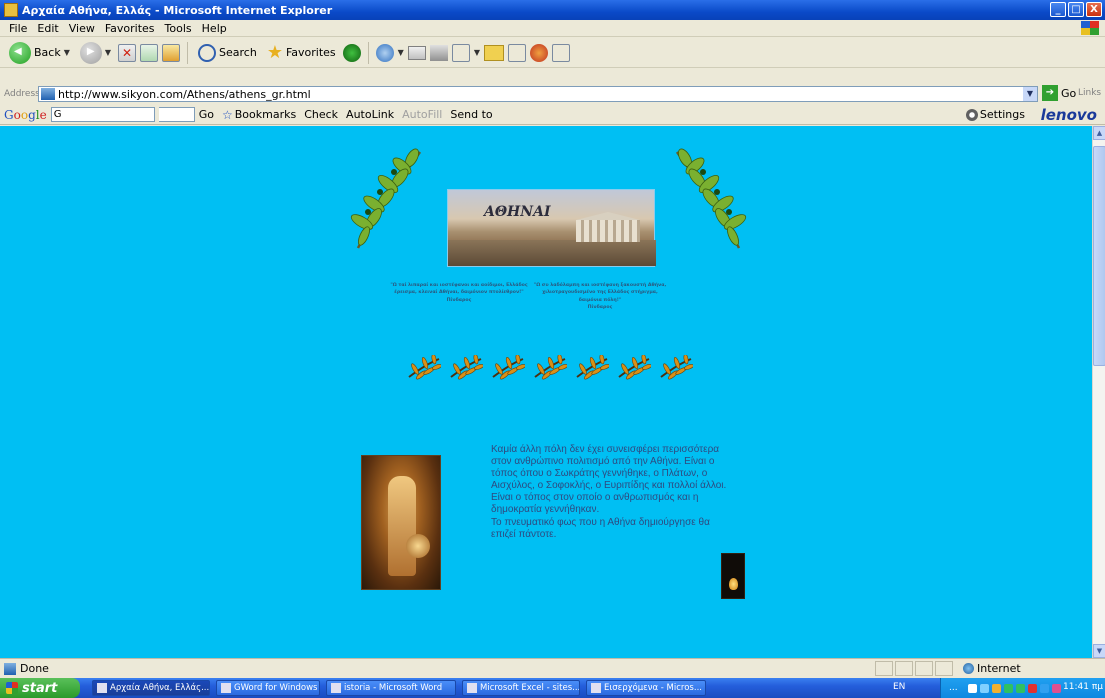 This screenshot has height=698, width=1105. Describe the element at coordinates (968, 668) in the screenshot. I see `globe-icon` at that location.